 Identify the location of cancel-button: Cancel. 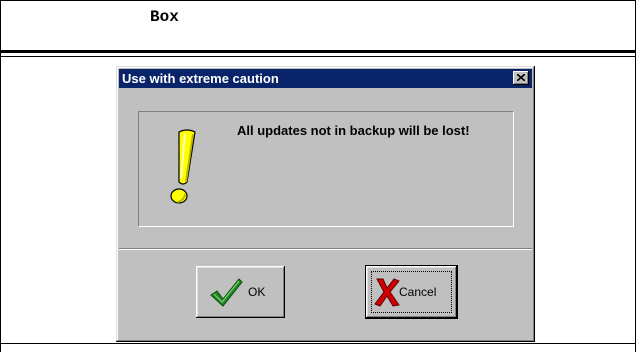
(411, 292).